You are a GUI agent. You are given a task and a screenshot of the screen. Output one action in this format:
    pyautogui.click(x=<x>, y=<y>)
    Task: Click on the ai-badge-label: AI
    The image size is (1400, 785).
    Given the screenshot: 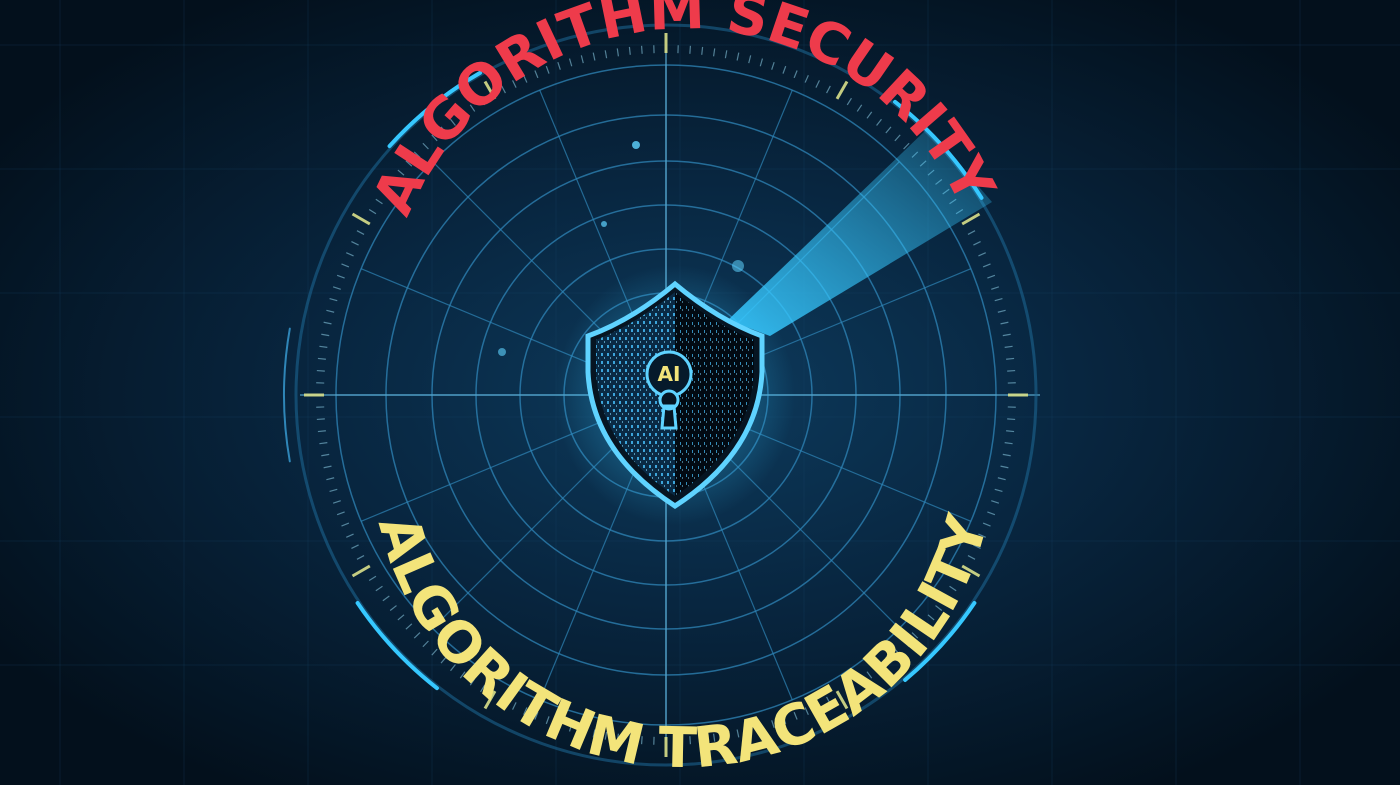 What is the action you would take?
    pyautogui.click(x=669, y=374)
    